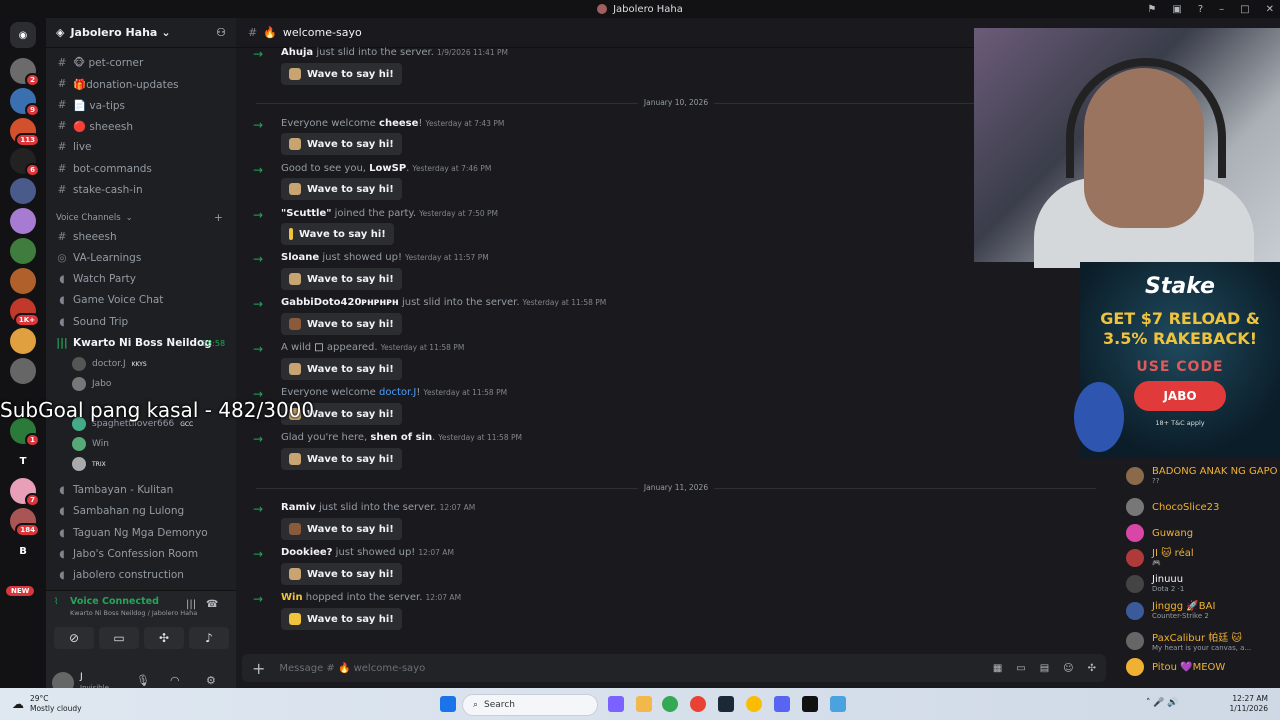 This screenshot has width=1280, height=720. Describe the element at coordinates (25, 522) in the screenshot. I see `server-icon: 184` at that location.